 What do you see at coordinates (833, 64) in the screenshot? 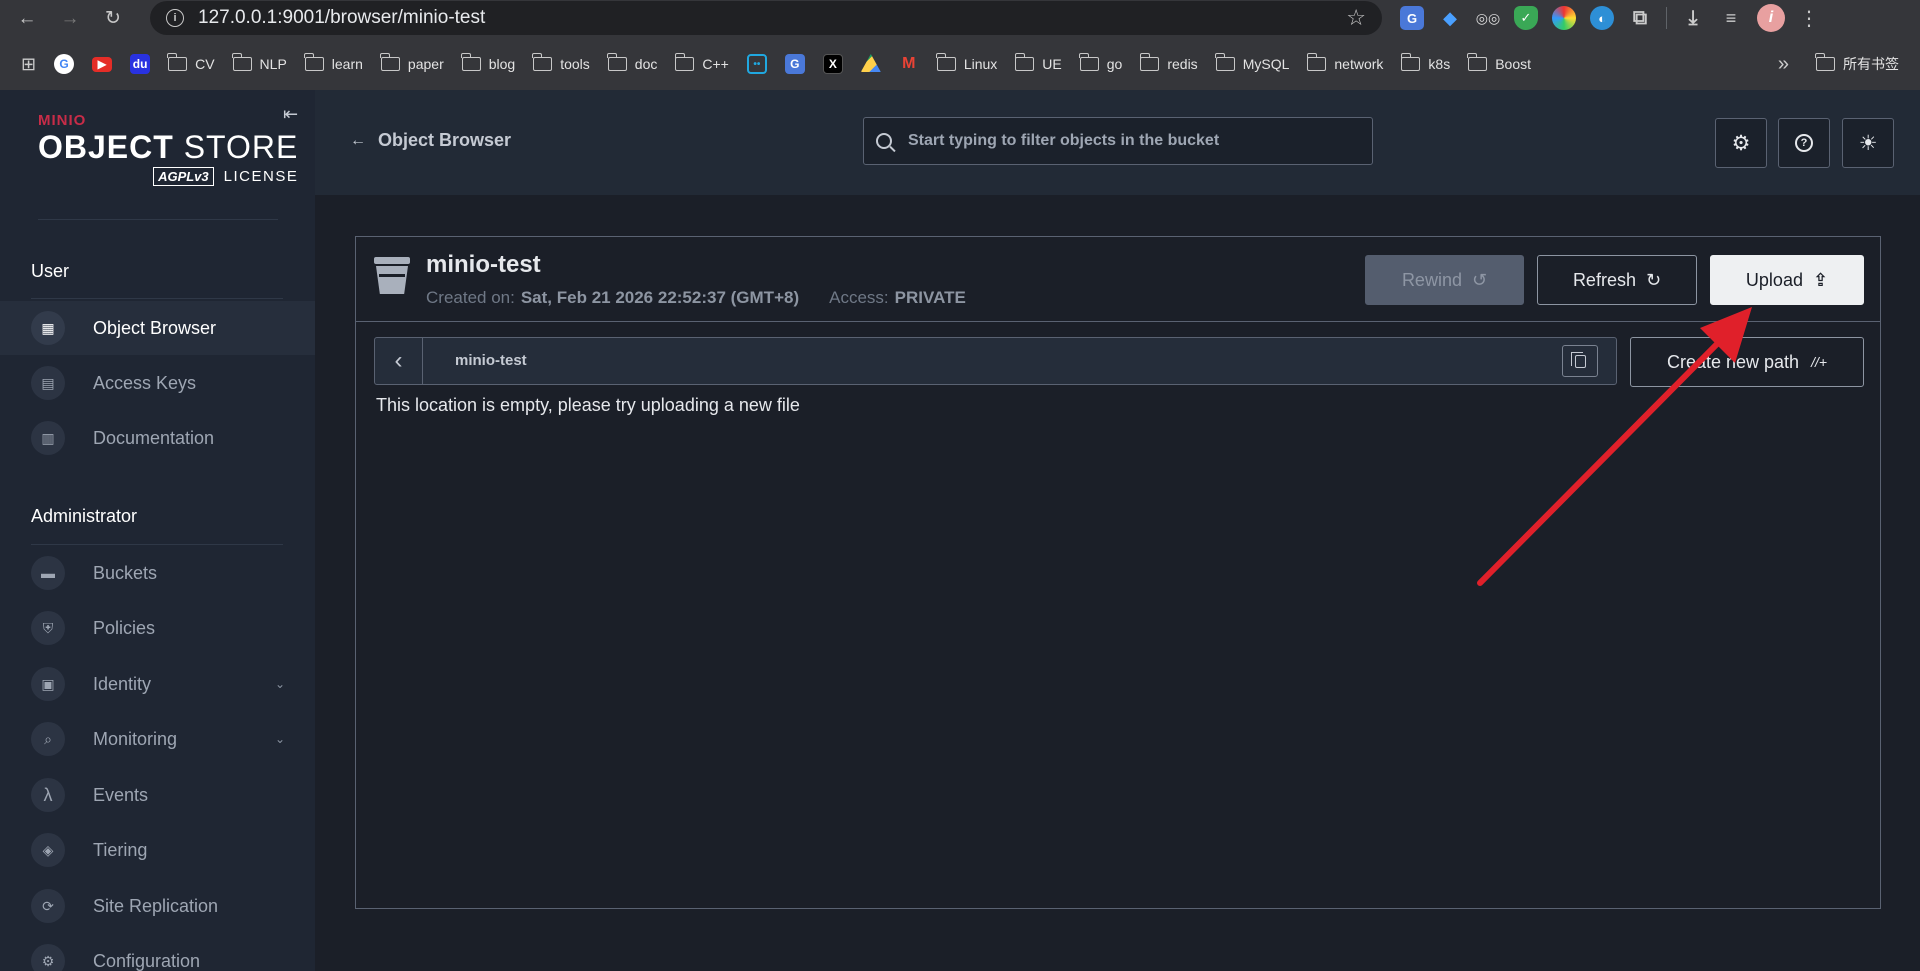
I see `x-bookmark: X` at bounding box center [833, 64].